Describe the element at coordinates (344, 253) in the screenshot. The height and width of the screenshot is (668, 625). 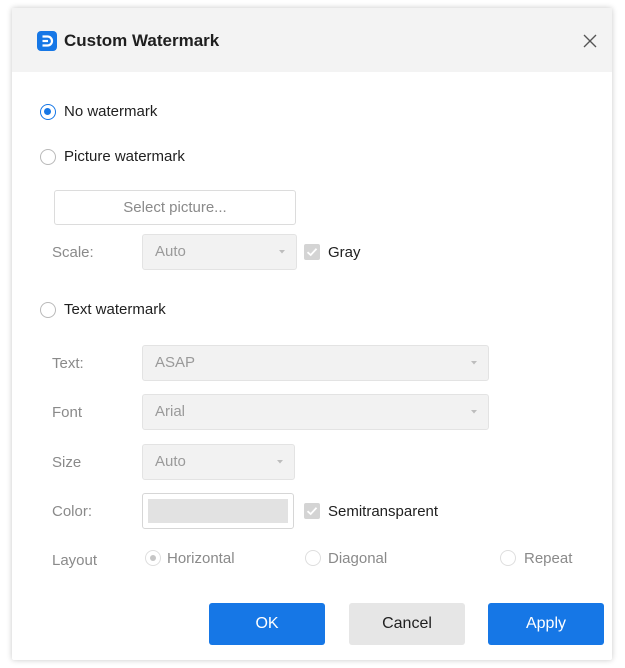
I see `gray-label: Gray` at that location.